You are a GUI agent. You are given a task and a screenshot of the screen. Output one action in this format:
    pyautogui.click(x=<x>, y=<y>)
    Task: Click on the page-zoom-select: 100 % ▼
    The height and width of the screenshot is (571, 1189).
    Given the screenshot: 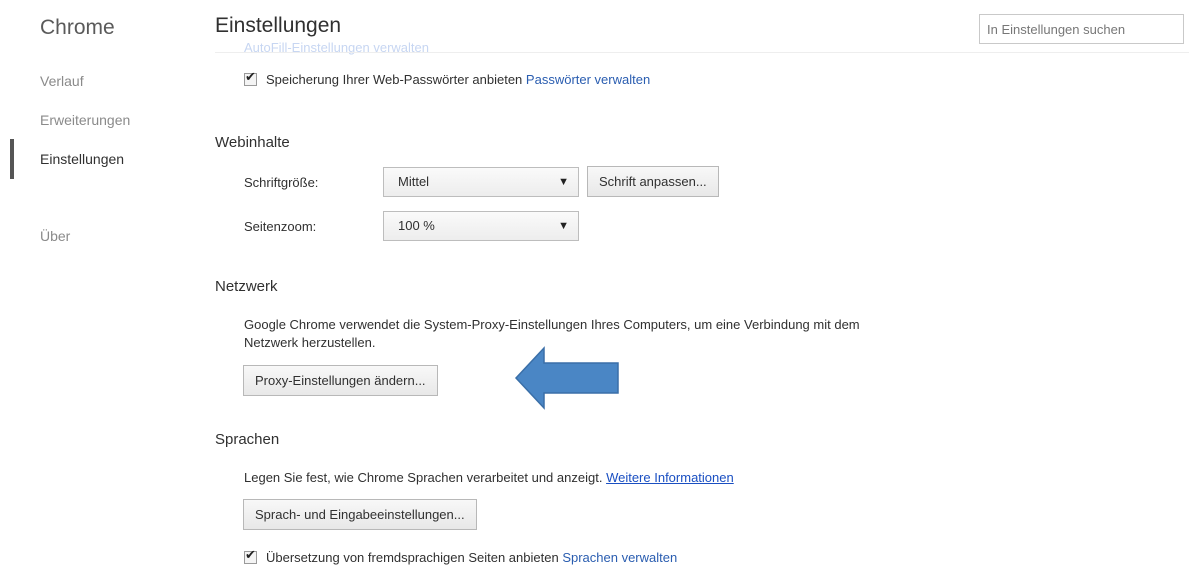 What is the action you would take?
    pyautogui.click(x=481, y=226)
    